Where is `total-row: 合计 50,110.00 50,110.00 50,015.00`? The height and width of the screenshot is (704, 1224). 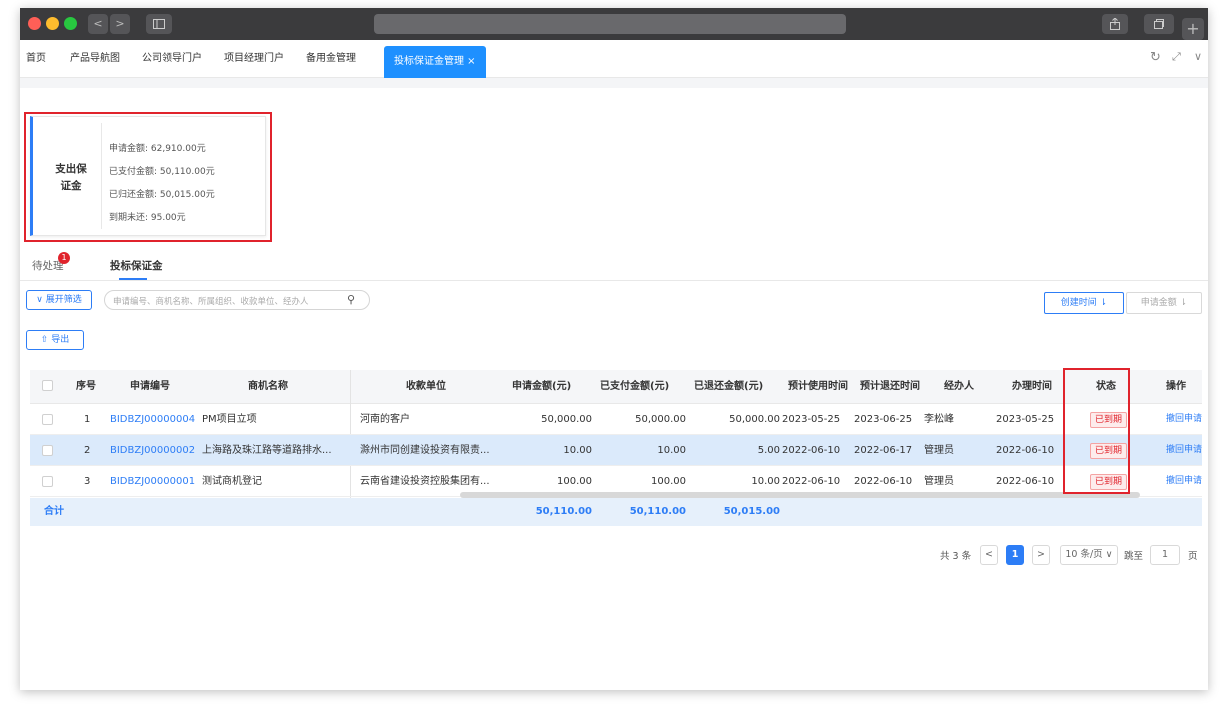
total-row: 合计 50,110.00 50,110.00 50,015.00 is located at coordinates (616, 512).